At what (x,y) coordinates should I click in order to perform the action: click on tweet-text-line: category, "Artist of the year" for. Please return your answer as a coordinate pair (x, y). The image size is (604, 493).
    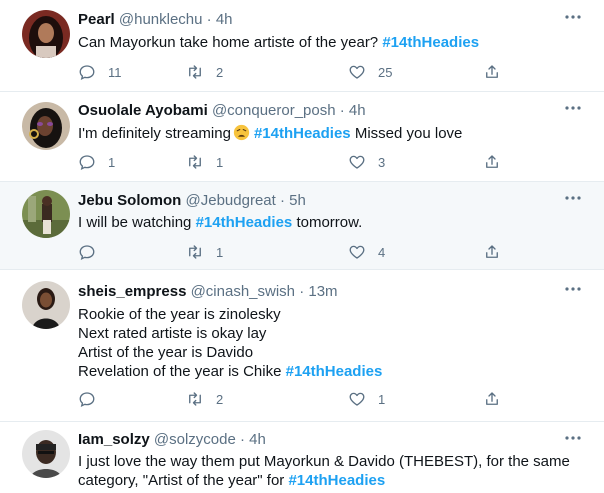
    Looking at the image, I should click on (181, 480).